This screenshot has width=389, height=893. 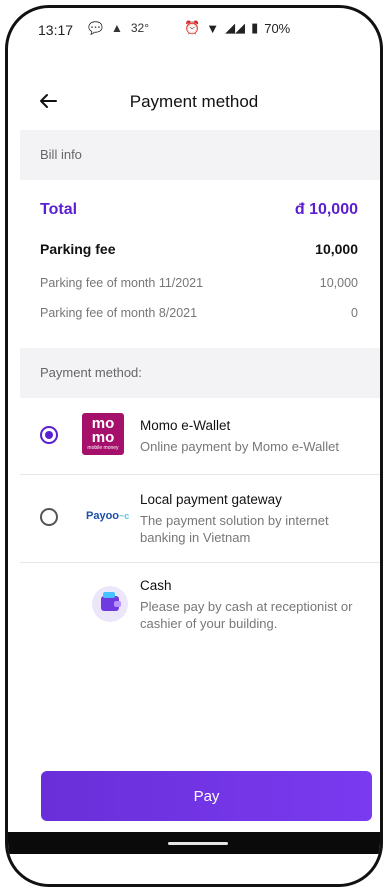 I want to click on bill-info-label: Bill info, so click(x=61, y=154).